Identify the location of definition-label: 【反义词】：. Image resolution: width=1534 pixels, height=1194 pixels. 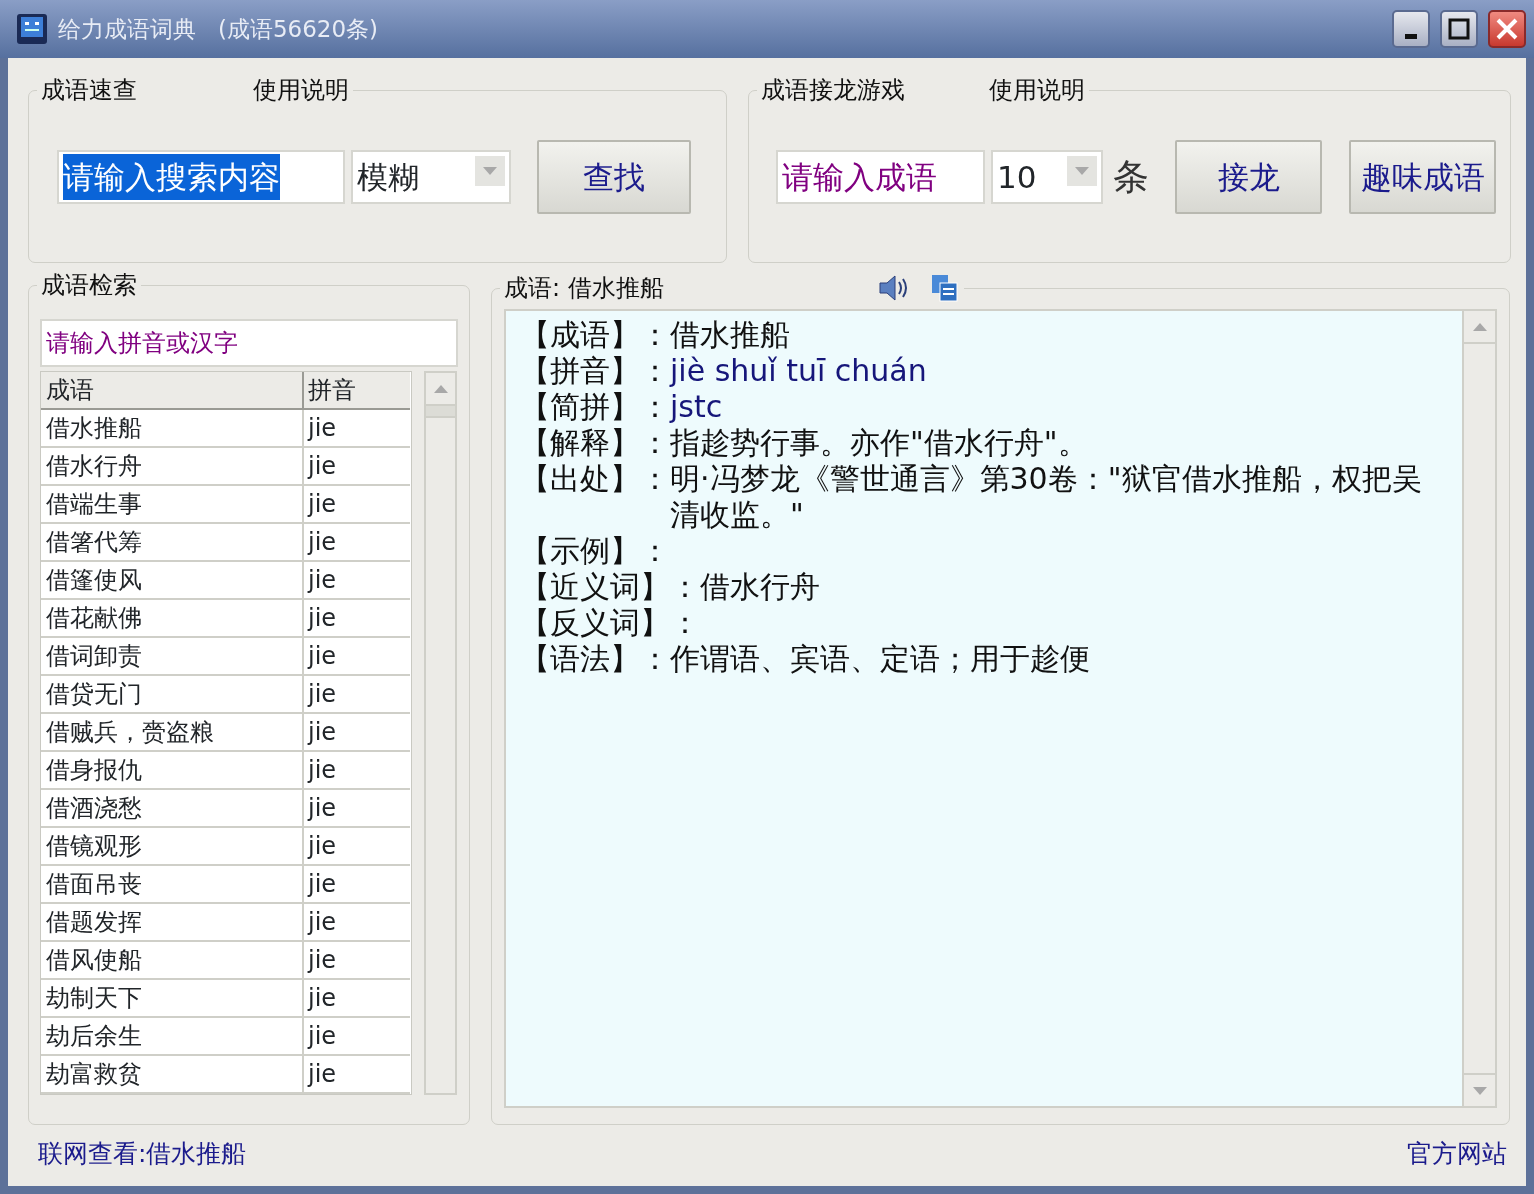
(610, 623).